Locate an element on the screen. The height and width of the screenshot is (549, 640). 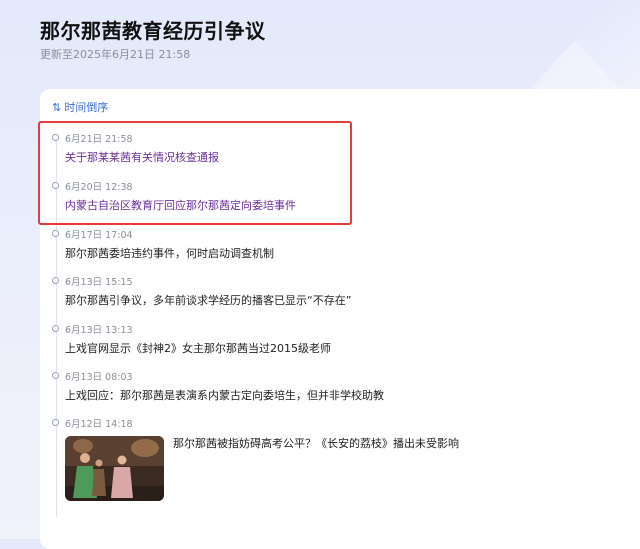
update-timestamp: 更新至2025年6月21日 21:58 is located at coordinates (115, 54).